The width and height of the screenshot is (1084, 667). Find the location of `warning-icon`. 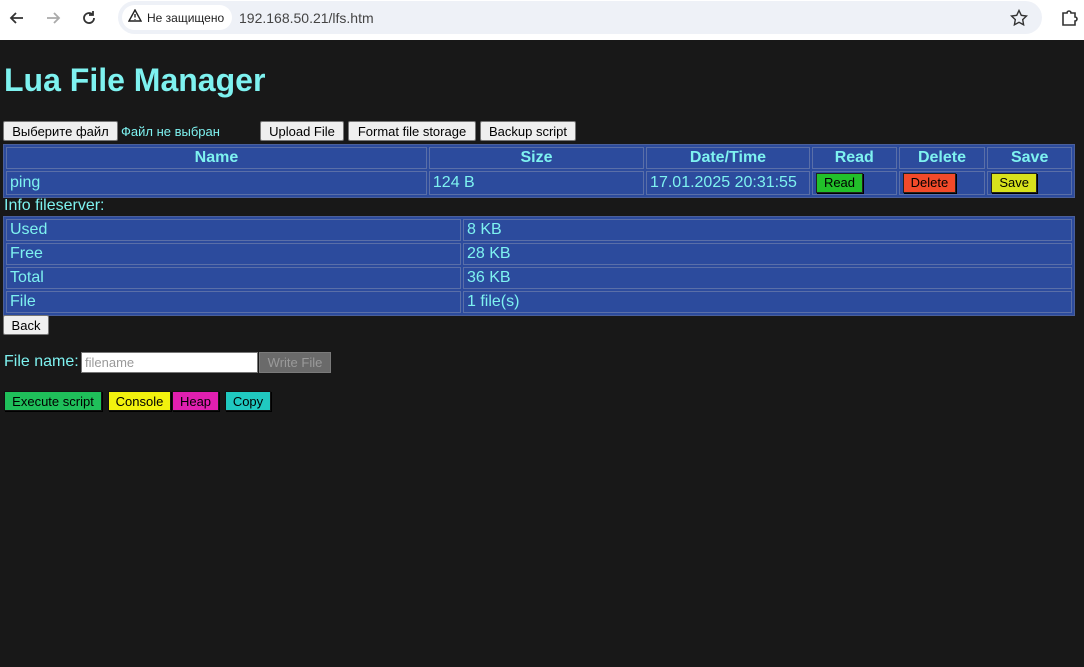

warning-icon is located at coordinates (135, 17).